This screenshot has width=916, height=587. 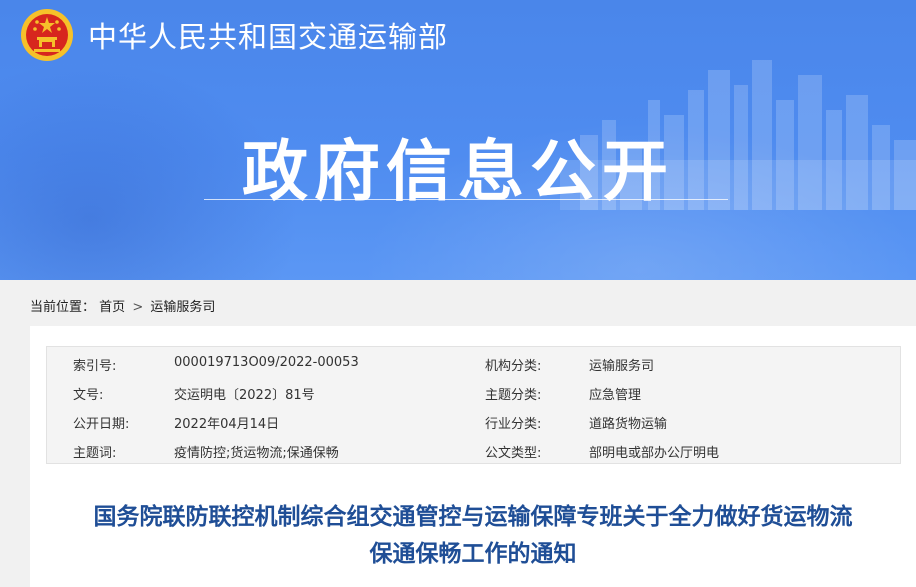 I want to click on national-emblem-icon, so click(x=47, y=35).